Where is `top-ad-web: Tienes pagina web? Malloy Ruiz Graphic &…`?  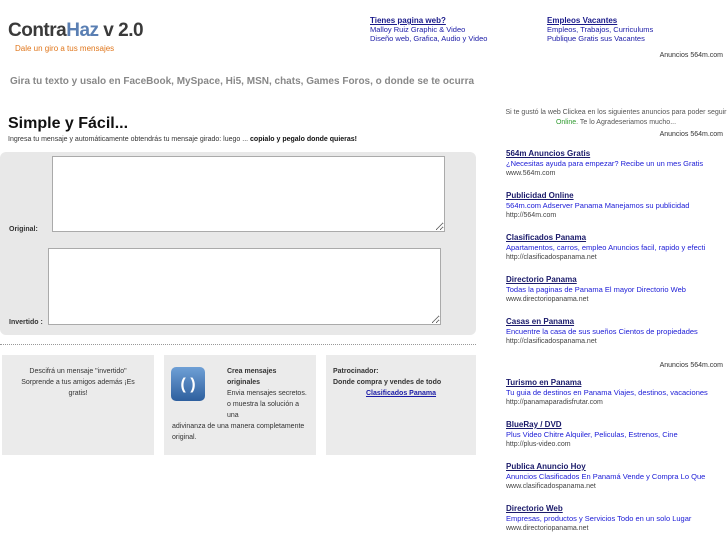
top-ad-web: Tienes pagina web? Malloy Ruiz Graphic &… is located at coordinates (428, 29).